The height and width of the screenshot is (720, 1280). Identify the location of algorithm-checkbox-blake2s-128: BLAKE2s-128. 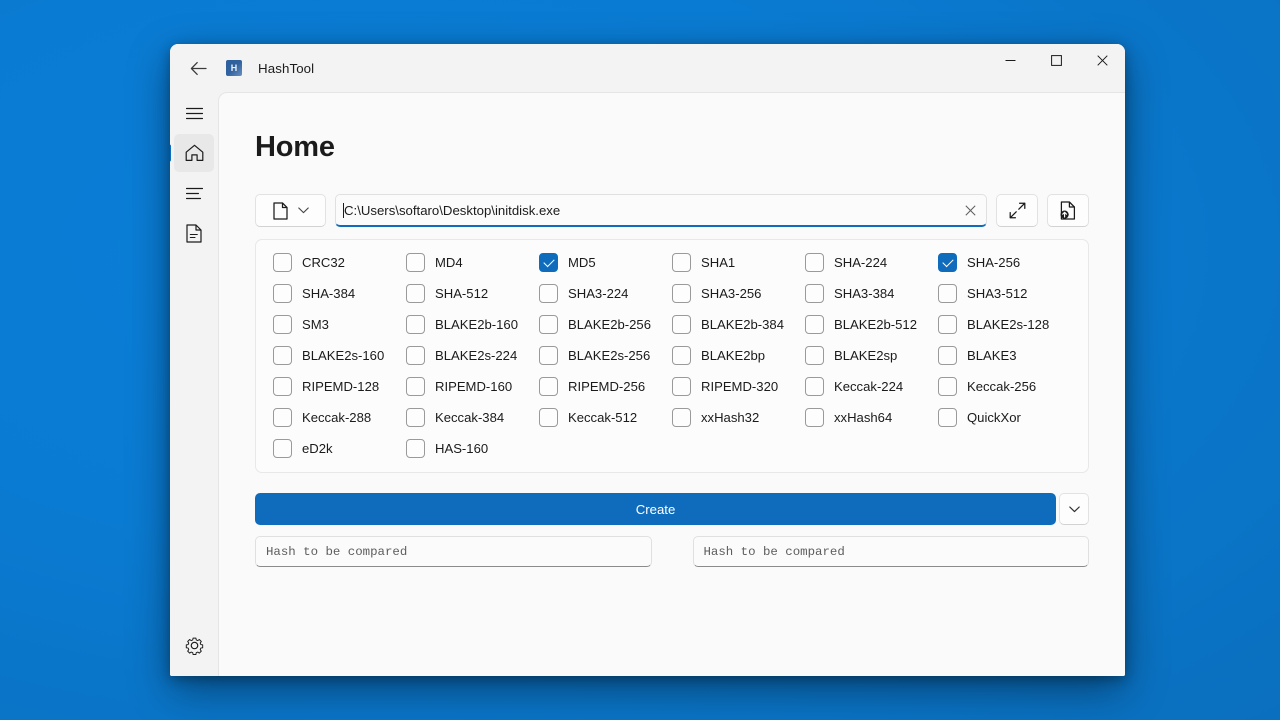
(1004, 324).